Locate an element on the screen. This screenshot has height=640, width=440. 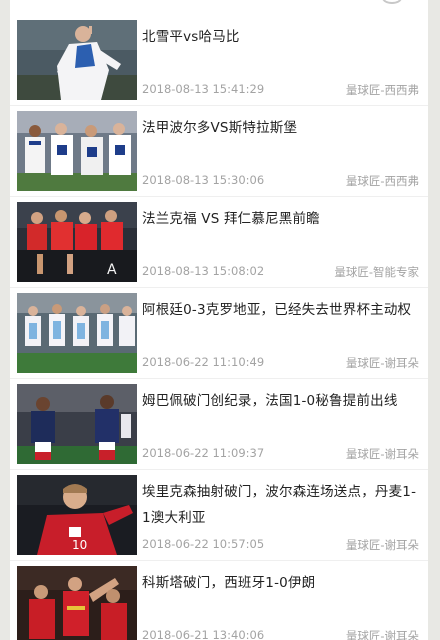
article-date: 2018-06-22 11:10:49 is located at coordinates (203, 362).